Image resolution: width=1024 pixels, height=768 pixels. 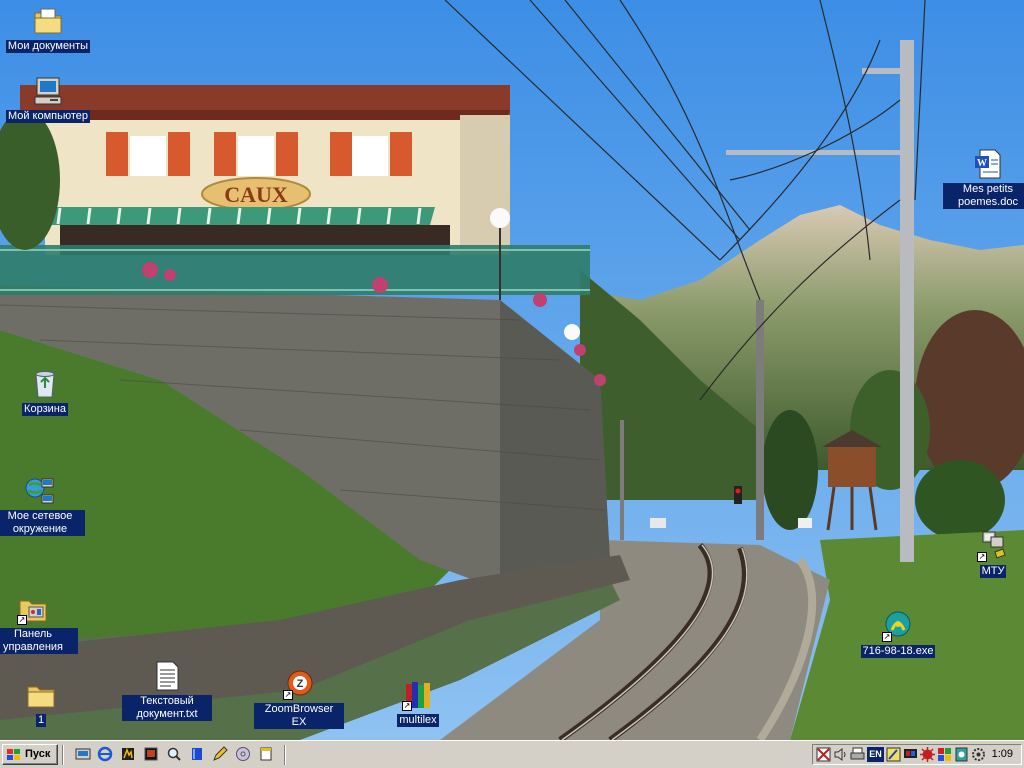 I want to click on svg-text: Z, so click(x=300, y=684).